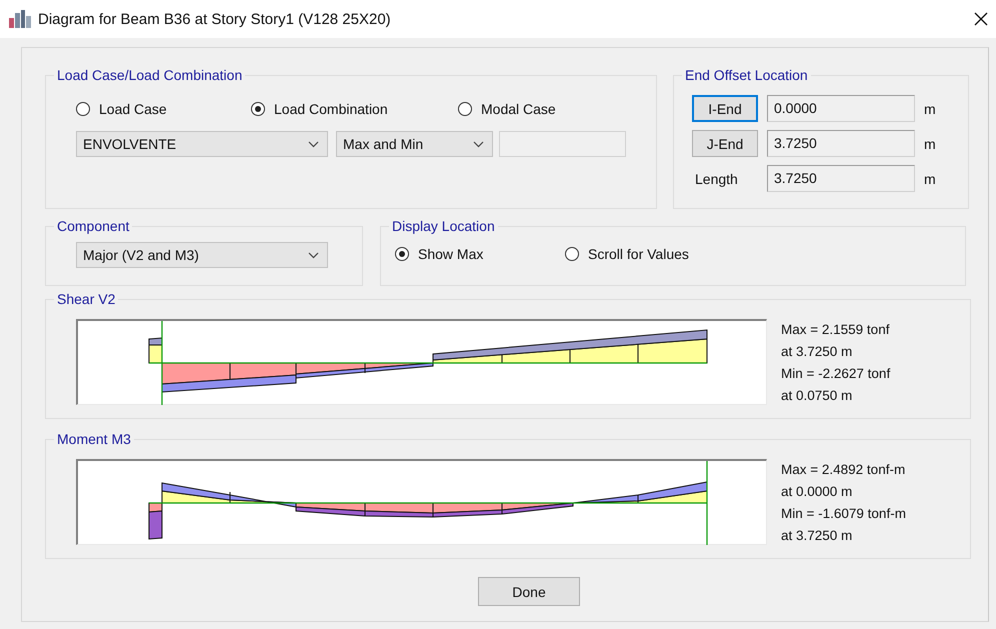  I want to click on field-label: Length, so click(716, 178).